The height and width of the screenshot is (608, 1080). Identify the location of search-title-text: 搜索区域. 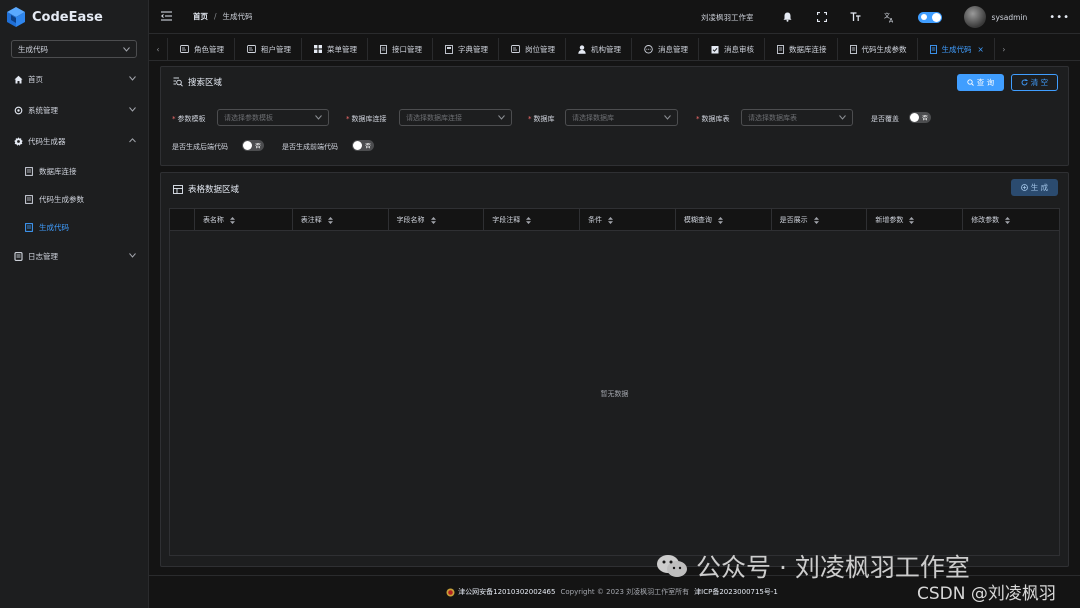
(205, 83).